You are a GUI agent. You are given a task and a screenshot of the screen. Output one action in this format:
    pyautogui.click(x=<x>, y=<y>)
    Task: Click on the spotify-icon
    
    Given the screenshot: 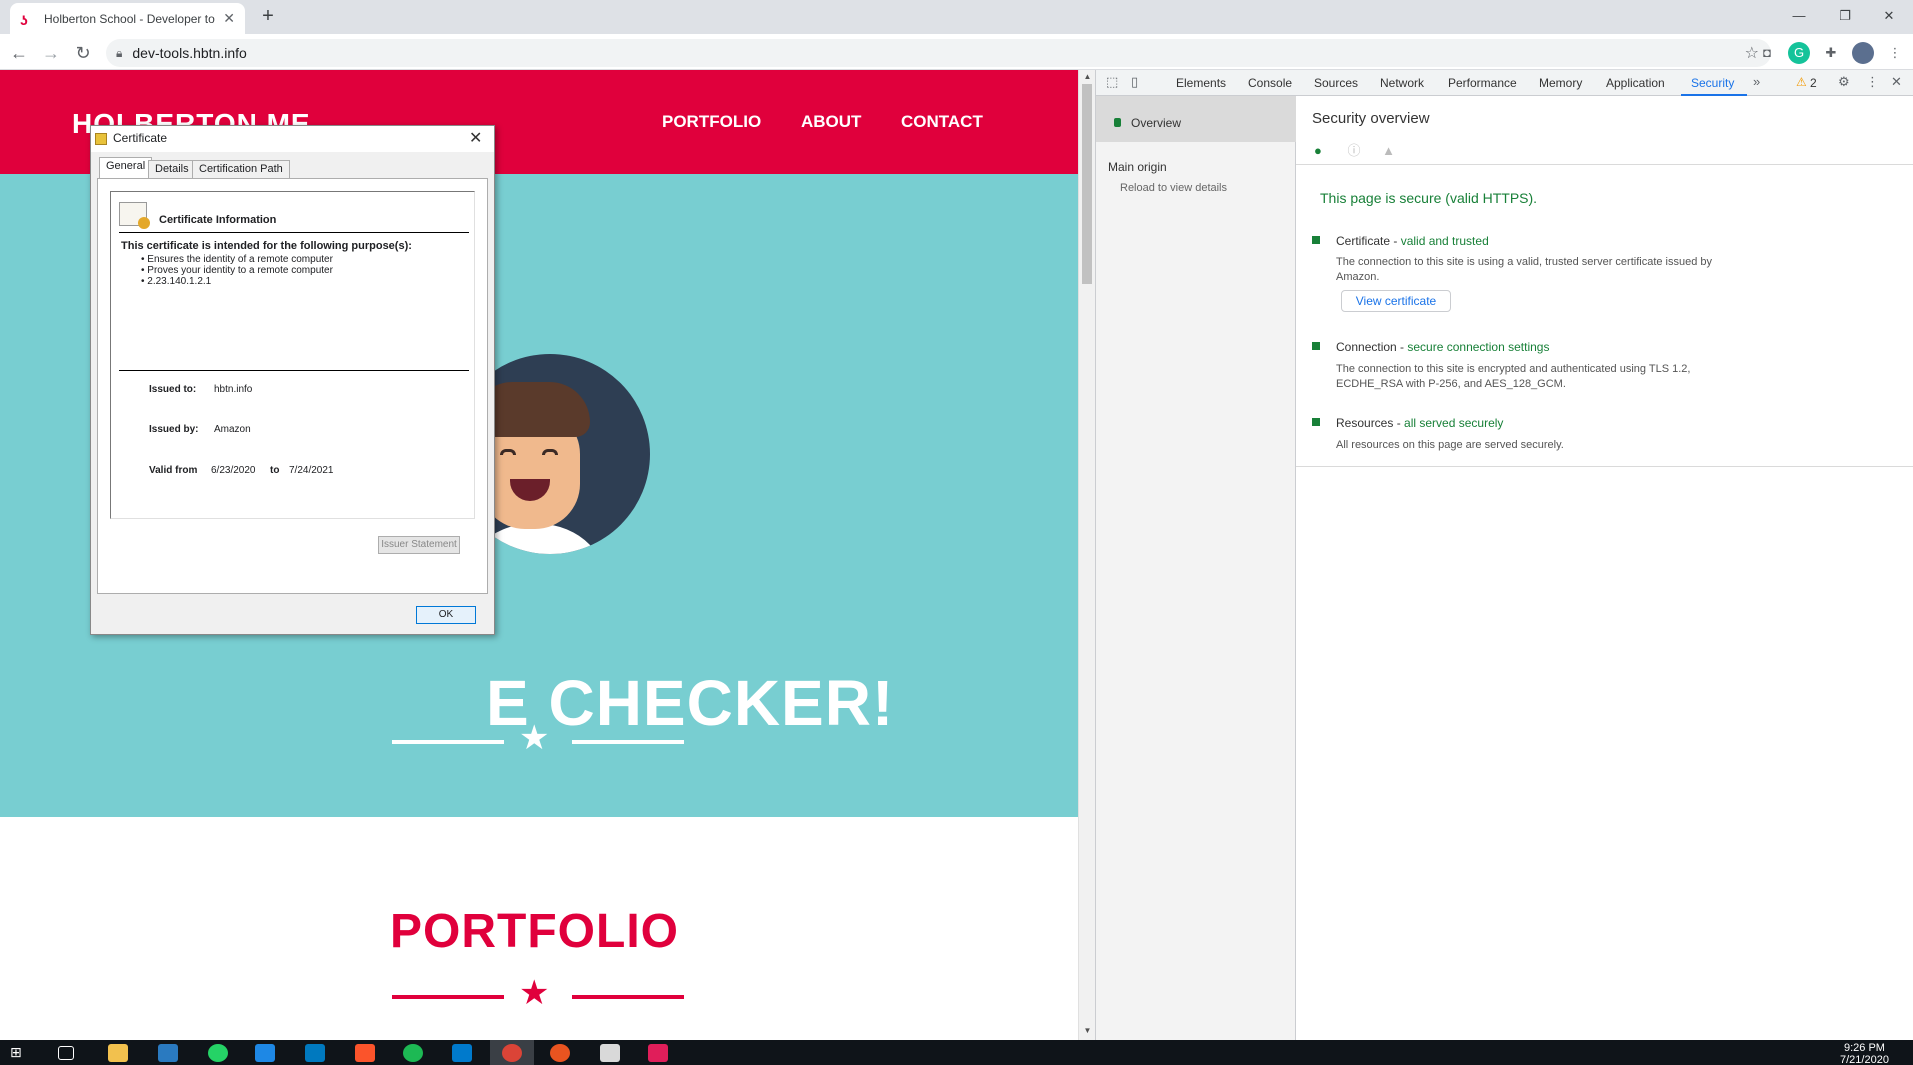 What is the action you would take?
    pyautogui.click(x=413, y=1053)
    